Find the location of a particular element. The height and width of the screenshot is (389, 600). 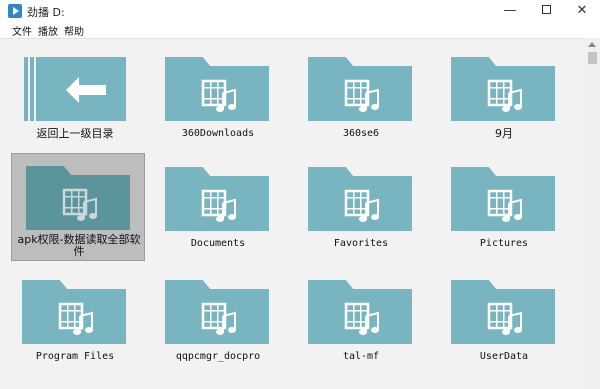

maximize-button is located at coordinates (546, 11).